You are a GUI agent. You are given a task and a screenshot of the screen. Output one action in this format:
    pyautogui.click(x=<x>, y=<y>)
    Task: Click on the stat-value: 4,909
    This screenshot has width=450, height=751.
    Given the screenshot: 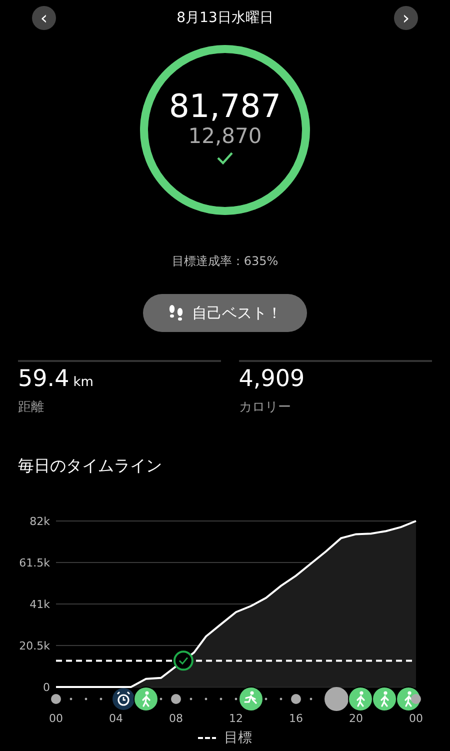 What is the action you would take?
    pyautogui.click(x=271, y=380)
    